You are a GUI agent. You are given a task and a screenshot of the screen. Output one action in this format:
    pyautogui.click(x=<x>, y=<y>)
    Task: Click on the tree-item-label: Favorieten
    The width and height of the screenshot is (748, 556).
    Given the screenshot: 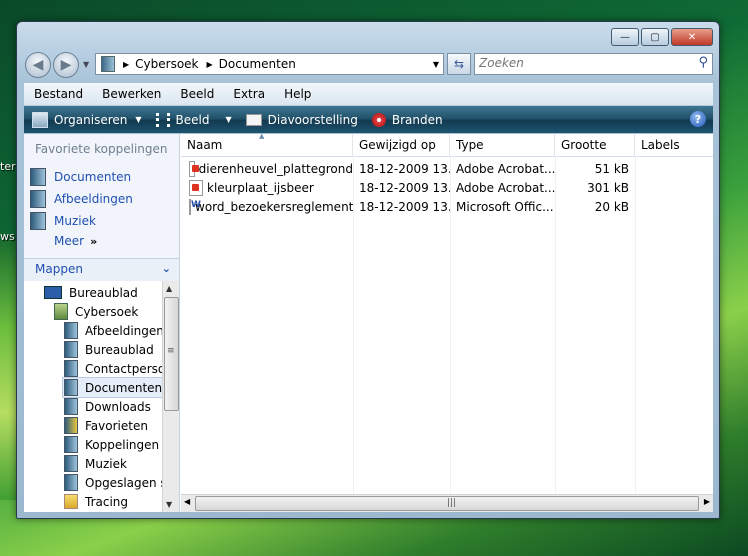 What is the action you would take?
    pyautogui.click(x=116, y=425)
    